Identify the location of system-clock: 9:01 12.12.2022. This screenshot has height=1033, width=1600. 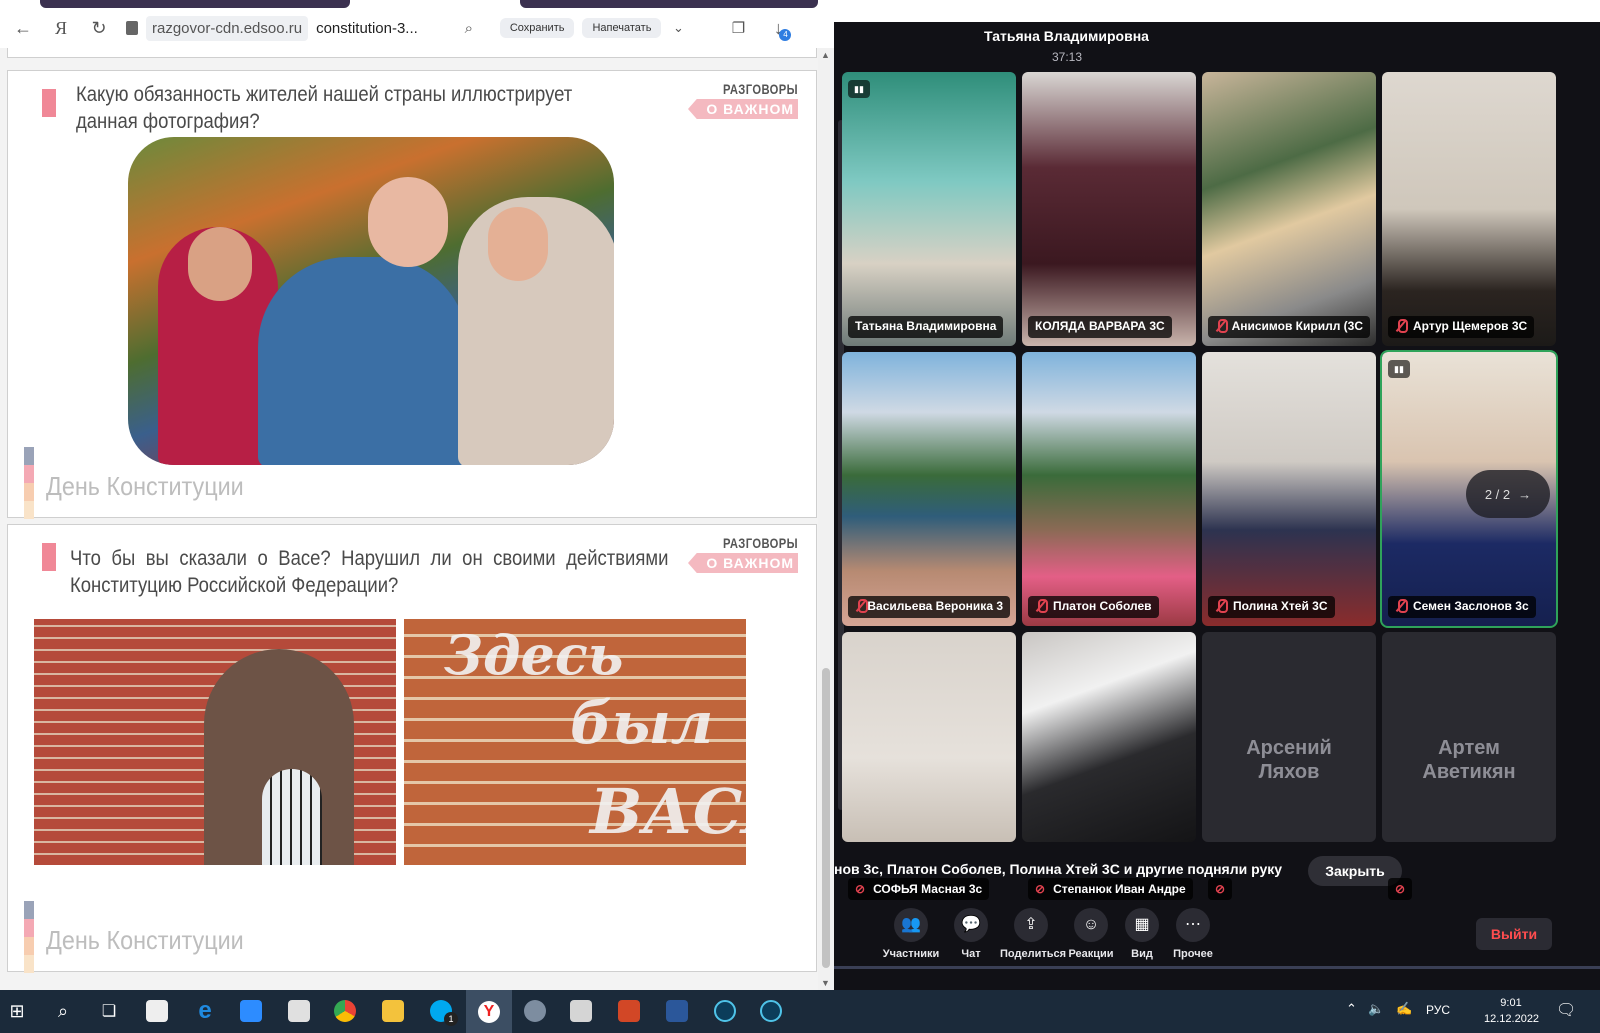
(1511, 1011).